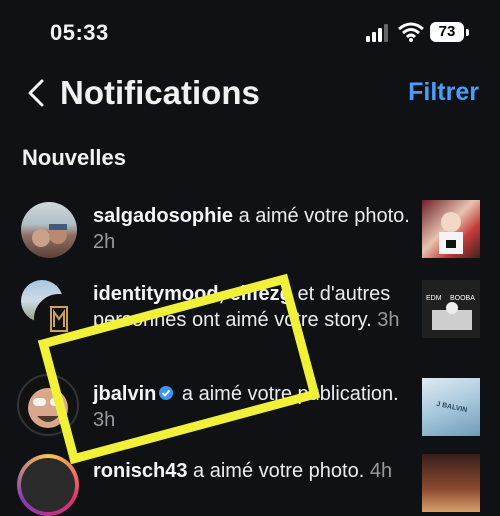 This screenshot has height=516, width=500. What do you see at coordinates (74, 157) in the screenshot?
I see `section-heading: Nouvelles` at bounding box center [74, 157].